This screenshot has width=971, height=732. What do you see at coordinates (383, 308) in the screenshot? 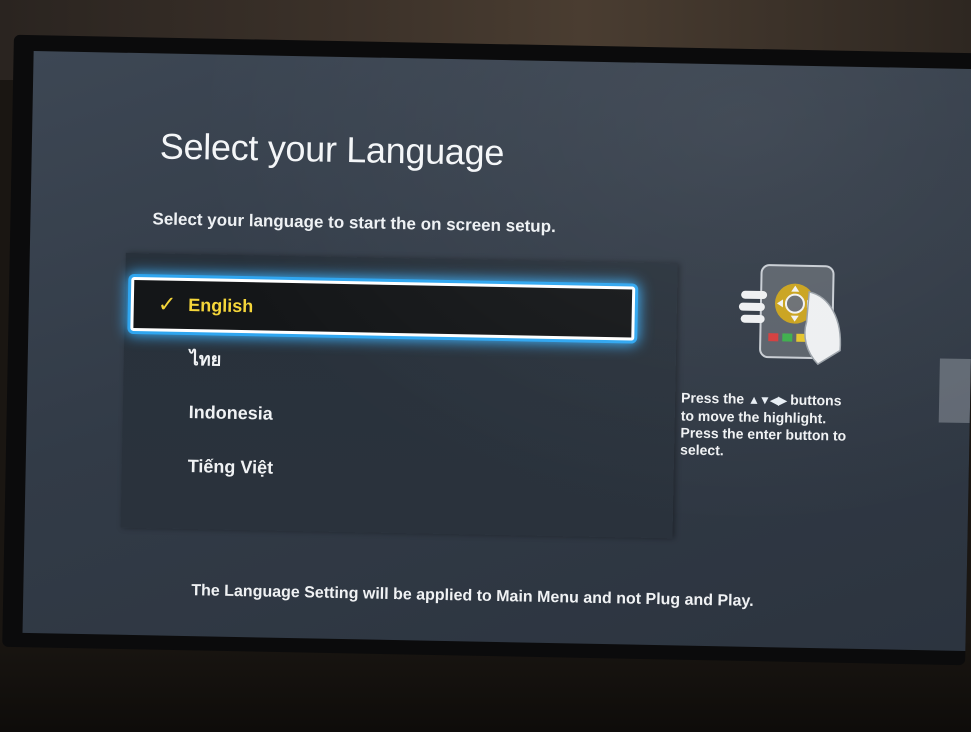
I see `language-option-english: ✓ English` at bounding box center [383, 308].